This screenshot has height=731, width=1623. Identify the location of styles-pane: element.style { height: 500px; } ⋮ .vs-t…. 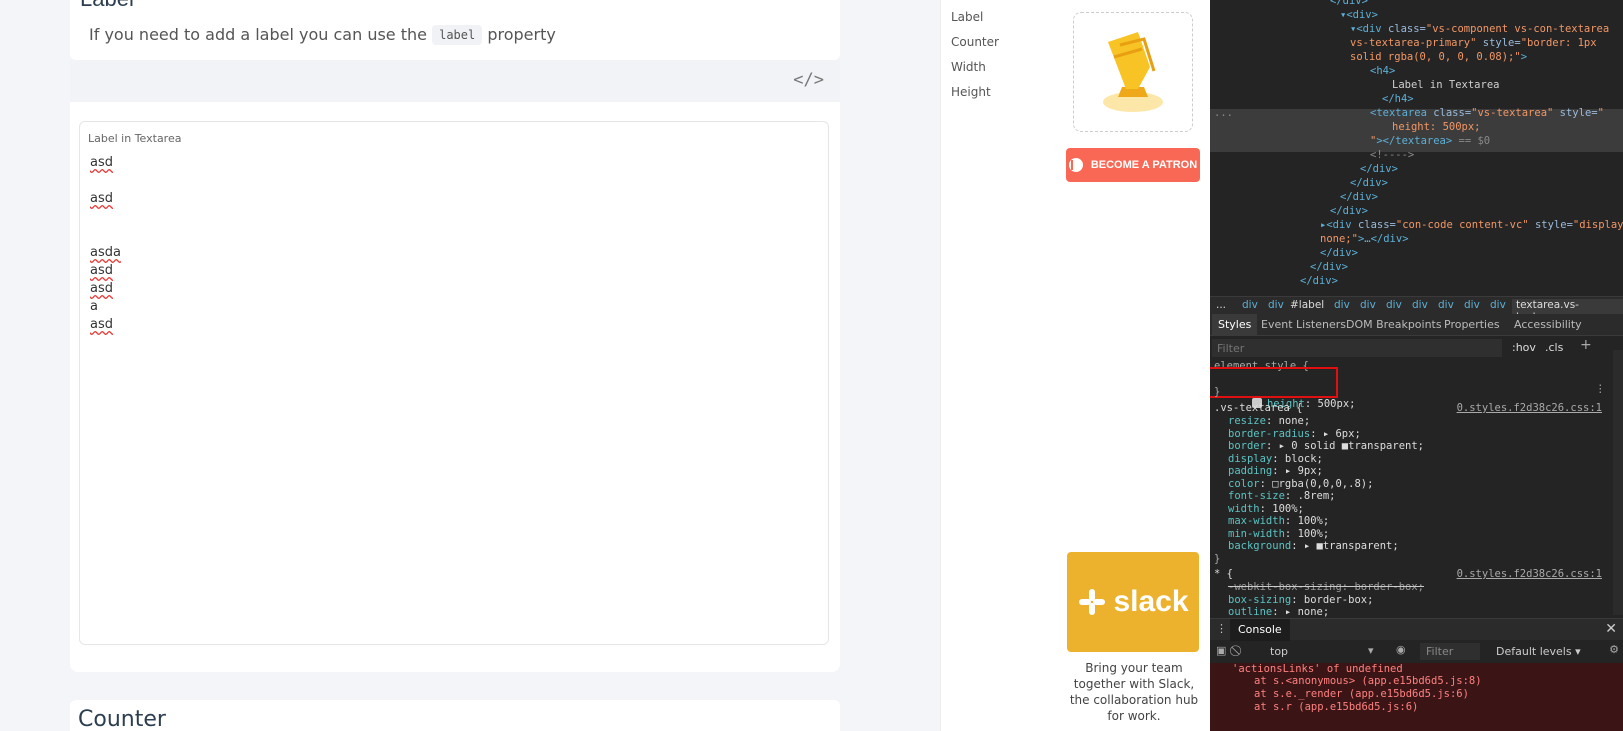
(1410, 489).